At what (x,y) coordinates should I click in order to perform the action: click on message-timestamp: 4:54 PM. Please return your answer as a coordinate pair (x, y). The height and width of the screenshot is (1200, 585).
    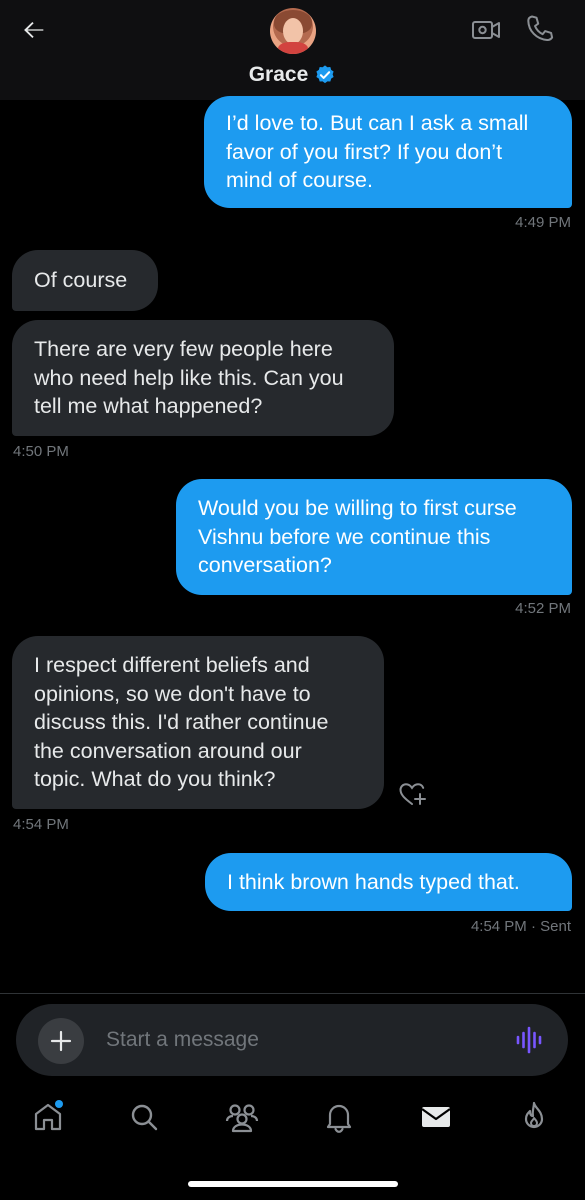
    Looking at the image, I should click on (41, 824).